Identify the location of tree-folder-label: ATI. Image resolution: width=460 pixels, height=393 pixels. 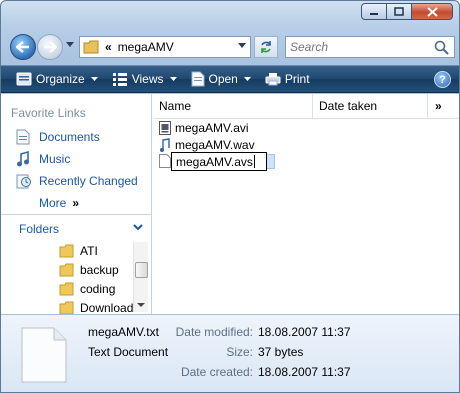
(89, 251).